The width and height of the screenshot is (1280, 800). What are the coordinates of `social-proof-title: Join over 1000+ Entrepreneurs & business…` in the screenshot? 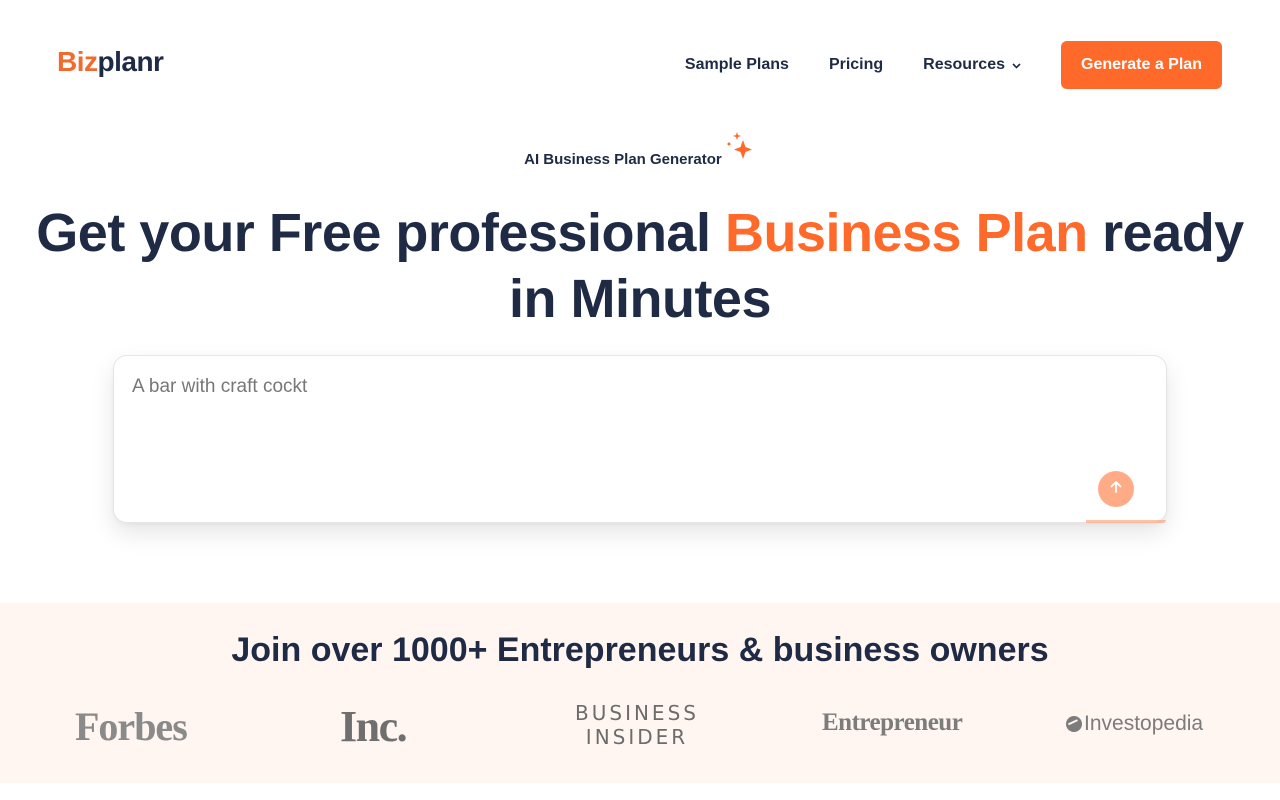 It's located at (640, 650).